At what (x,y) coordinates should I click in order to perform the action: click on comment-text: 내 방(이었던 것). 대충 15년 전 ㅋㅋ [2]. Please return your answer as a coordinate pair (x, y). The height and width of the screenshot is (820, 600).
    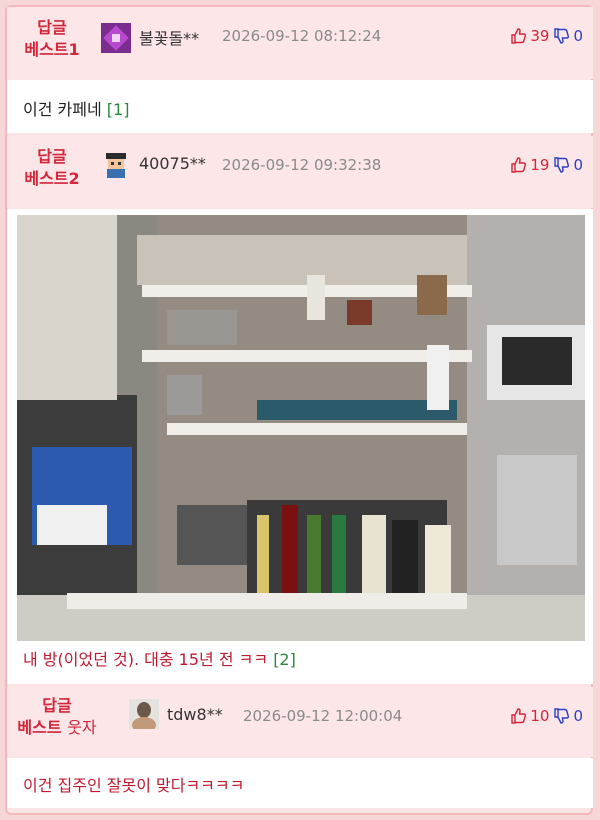
    Looking at the image, I should click on (159, 658).